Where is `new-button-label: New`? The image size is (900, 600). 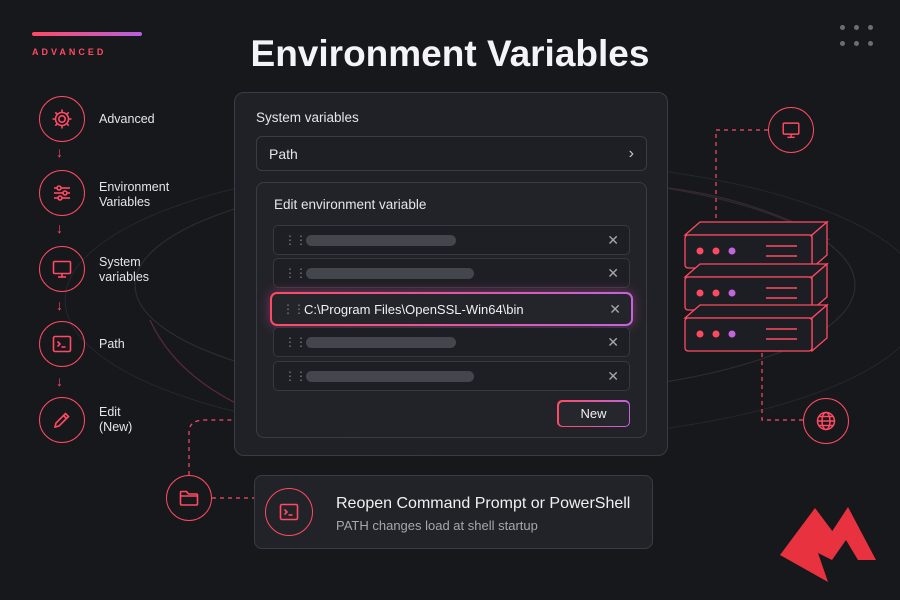
new-button-label: New is located at coordinates (593, 413).